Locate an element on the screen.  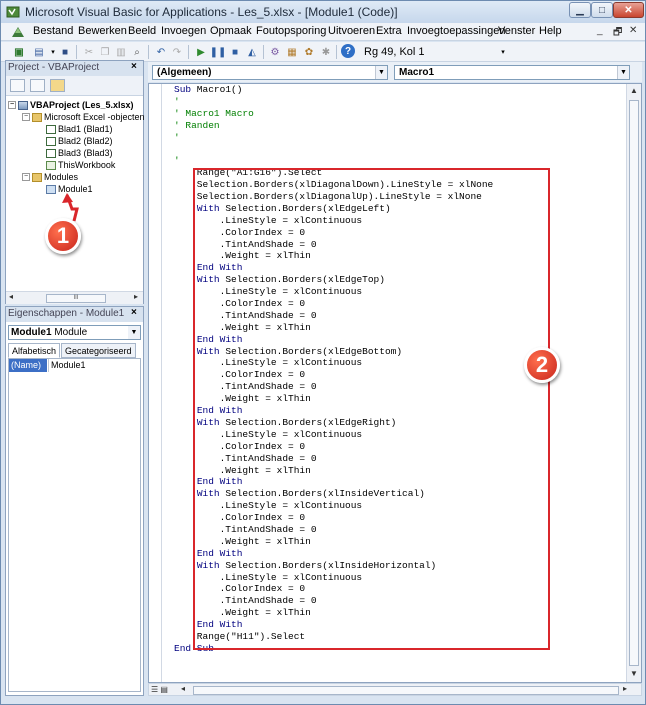
paste-icon: ▥ is located at coordinates (121, 52).